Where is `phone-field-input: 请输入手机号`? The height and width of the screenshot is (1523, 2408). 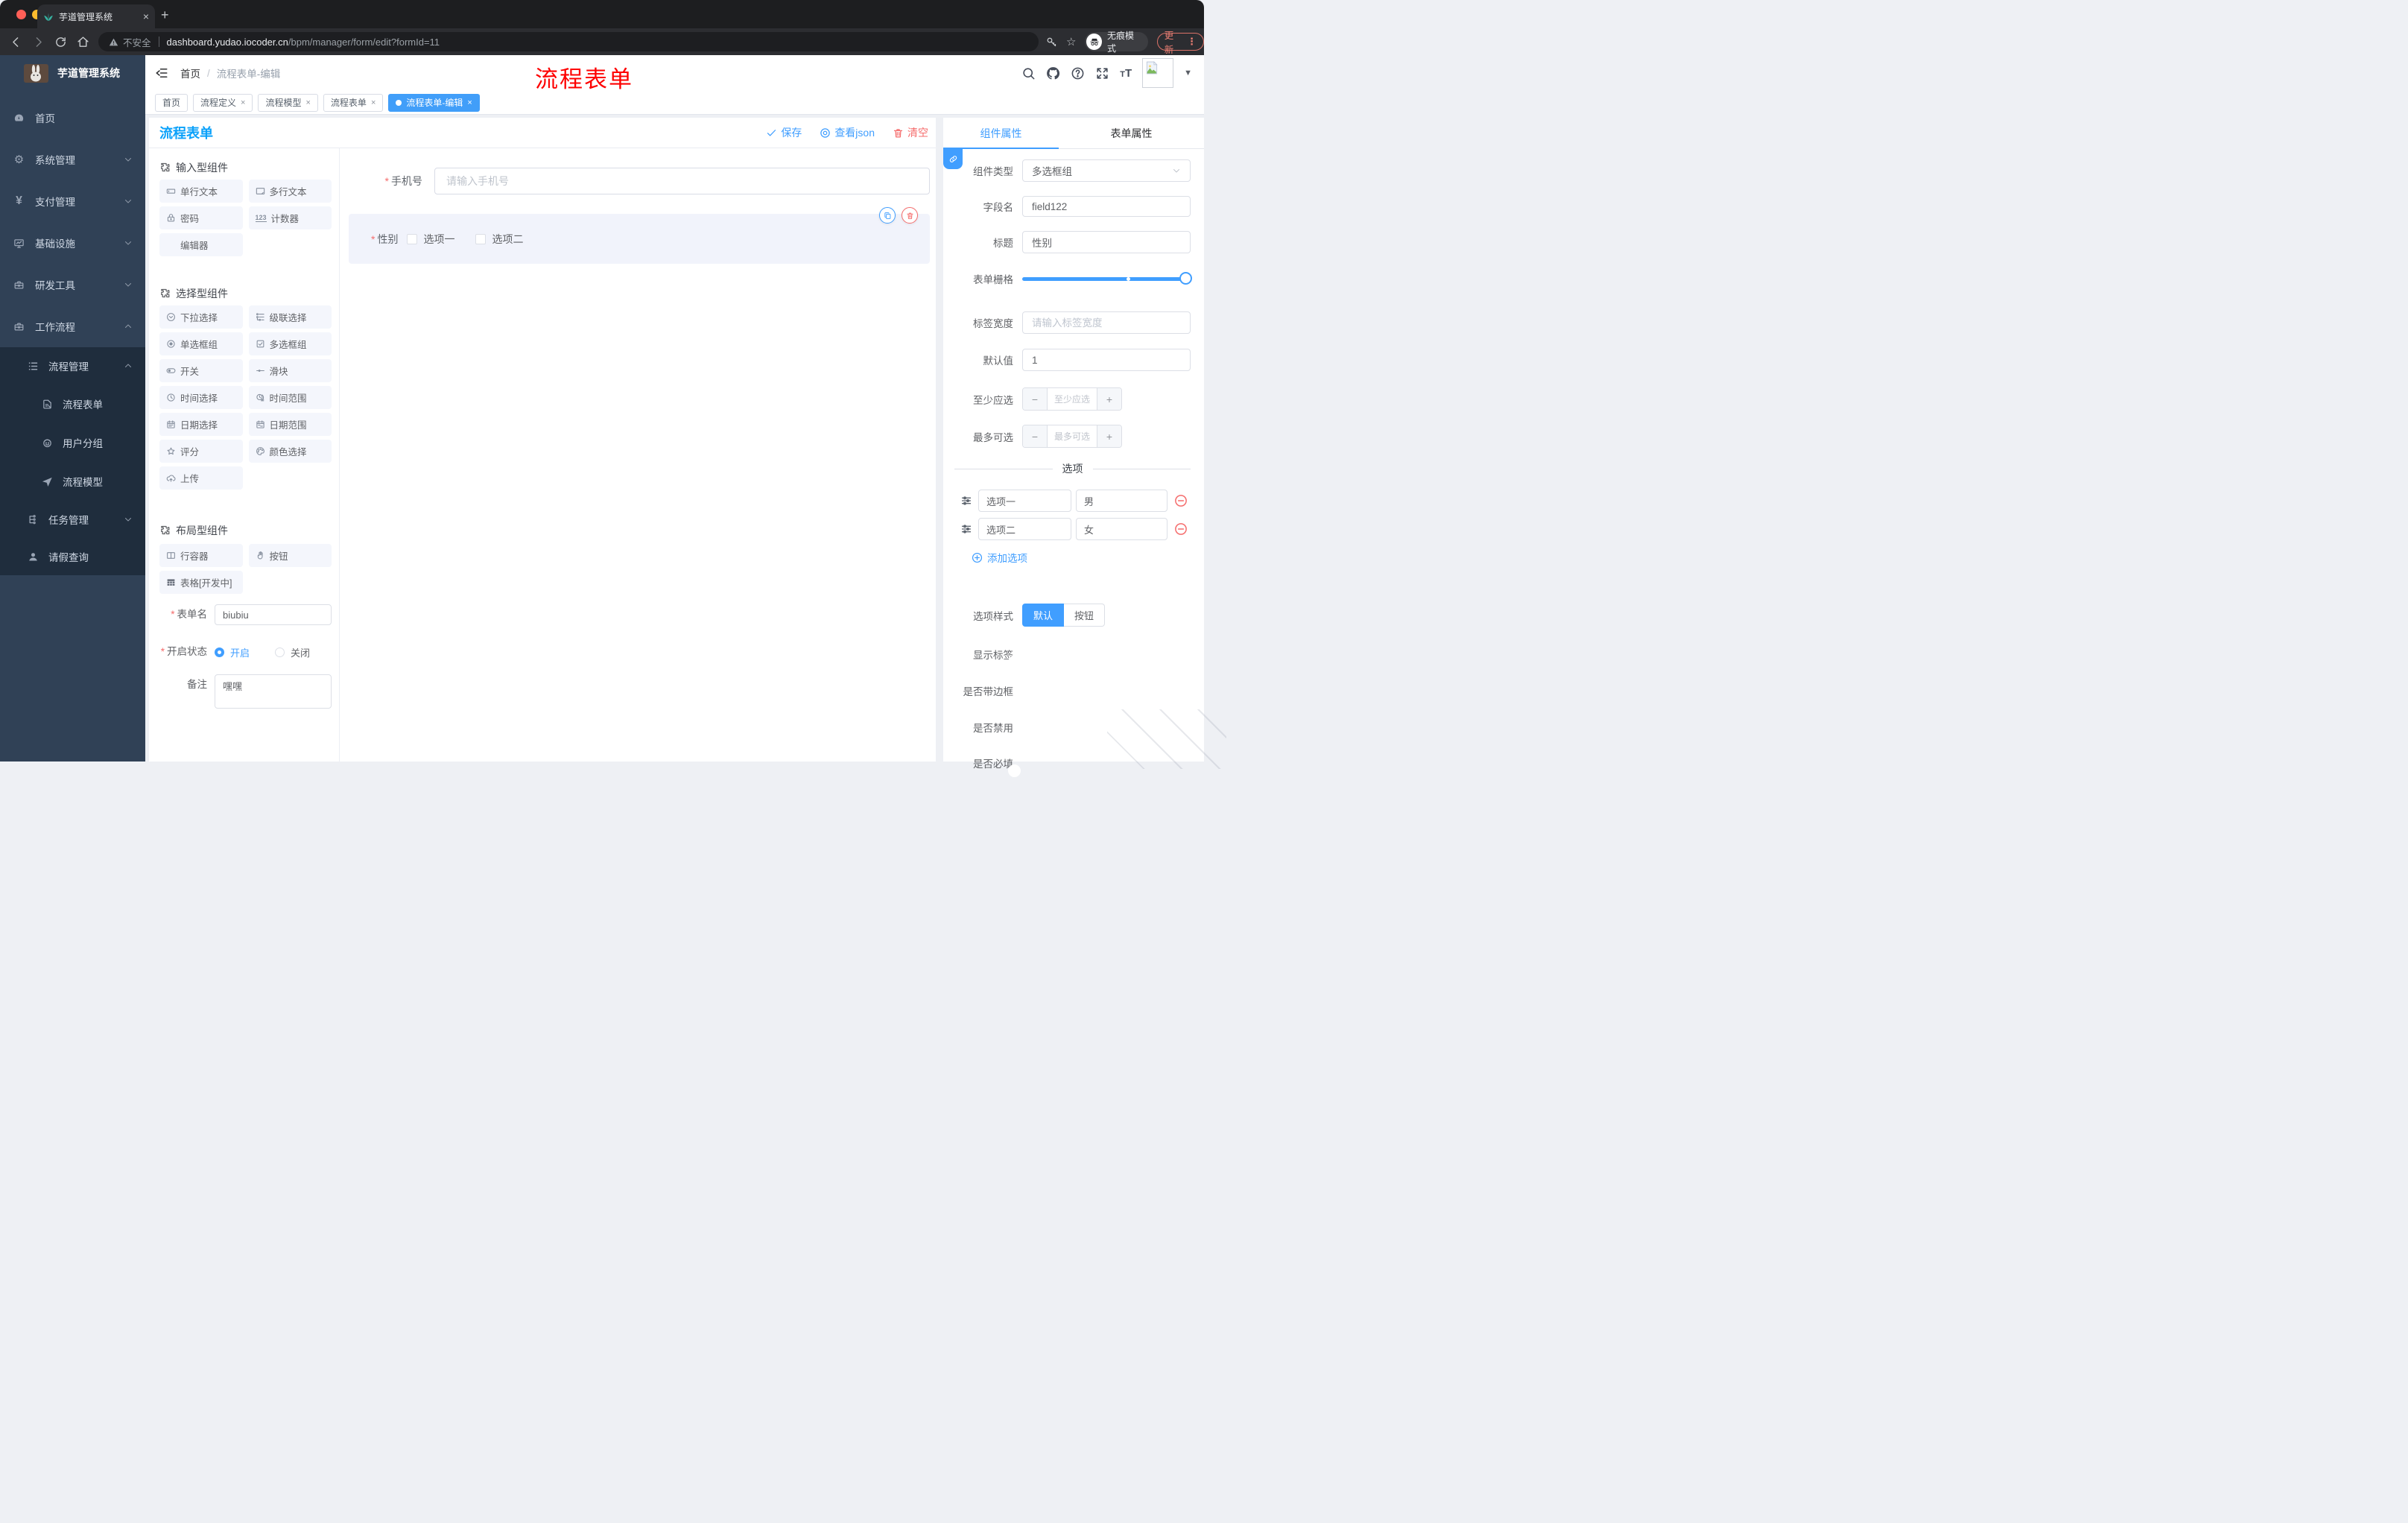
phone-field-input: 请输入手机号 is located at coordinates (682, 181).